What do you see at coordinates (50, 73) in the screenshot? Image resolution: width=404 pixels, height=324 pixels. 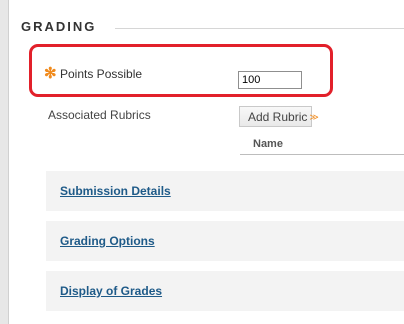 I see `required-asterisk-icon: ✻` at bounding box center [50, 73].